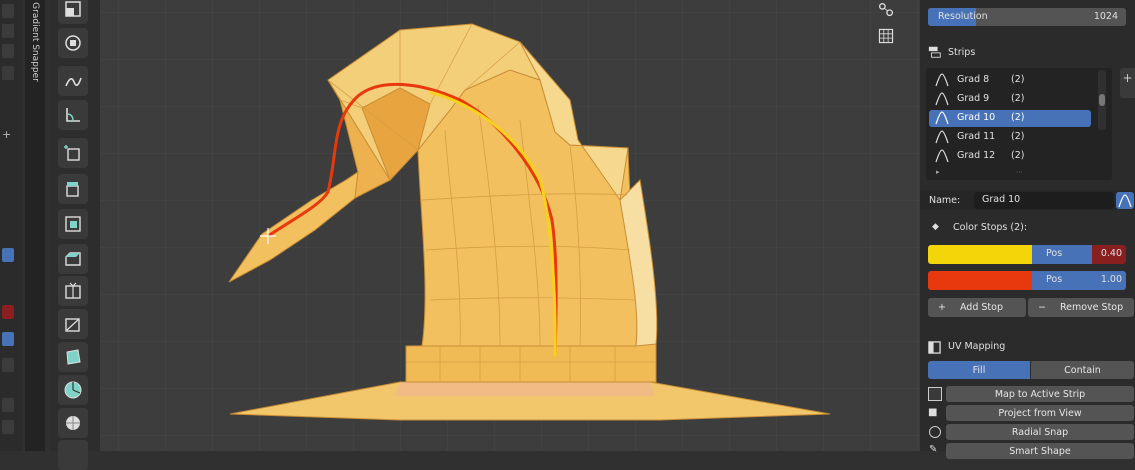 The height and width of the screenshot is (470, 1135). What do you see at coordinates (933, 412) in the screenshot?
I see `camera-icon: ■` at bounding box center [933, 412].